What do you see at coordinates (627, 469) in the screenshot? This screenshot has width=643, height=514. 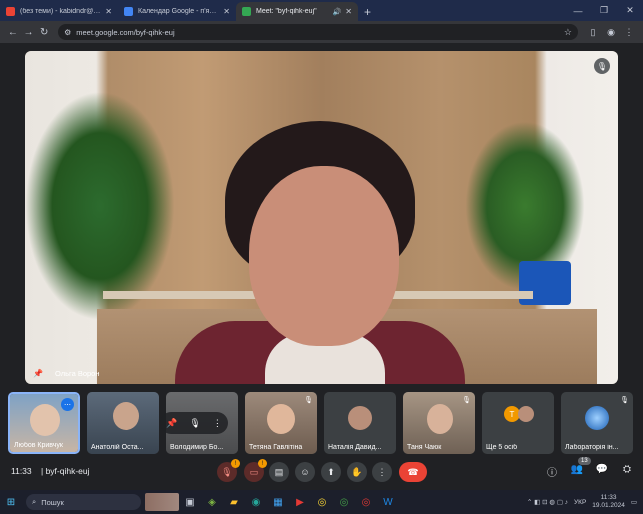 I see `activities-icon: ⛭` at bounding box center [627, 469].